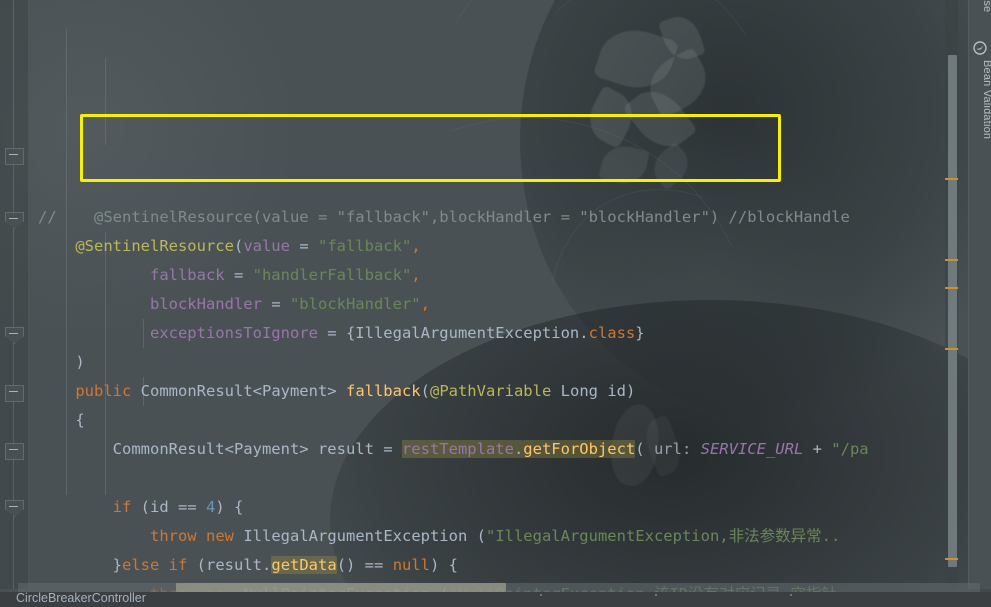  What do you see at coordinates (616, 391) in the screenshot?
I see `code-token: id` at bounding box center [616, 391].